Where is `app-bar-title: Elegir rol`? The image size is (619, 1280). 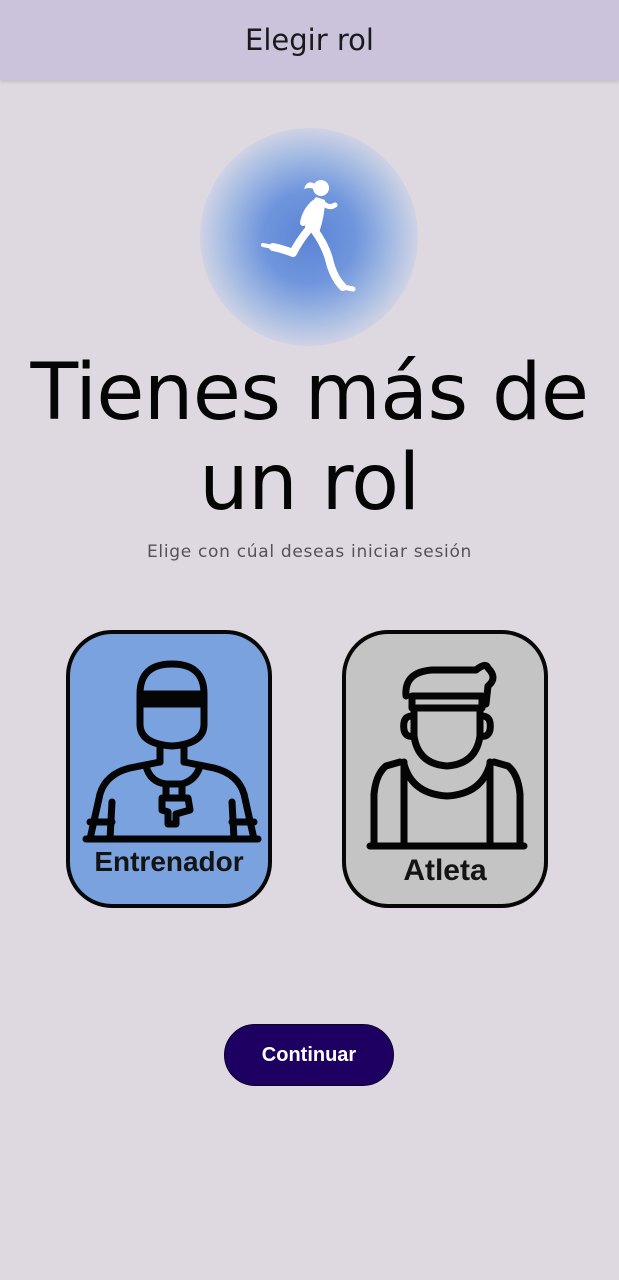
app-bar-title: Elegir rol is located at coordinates (309, 40).